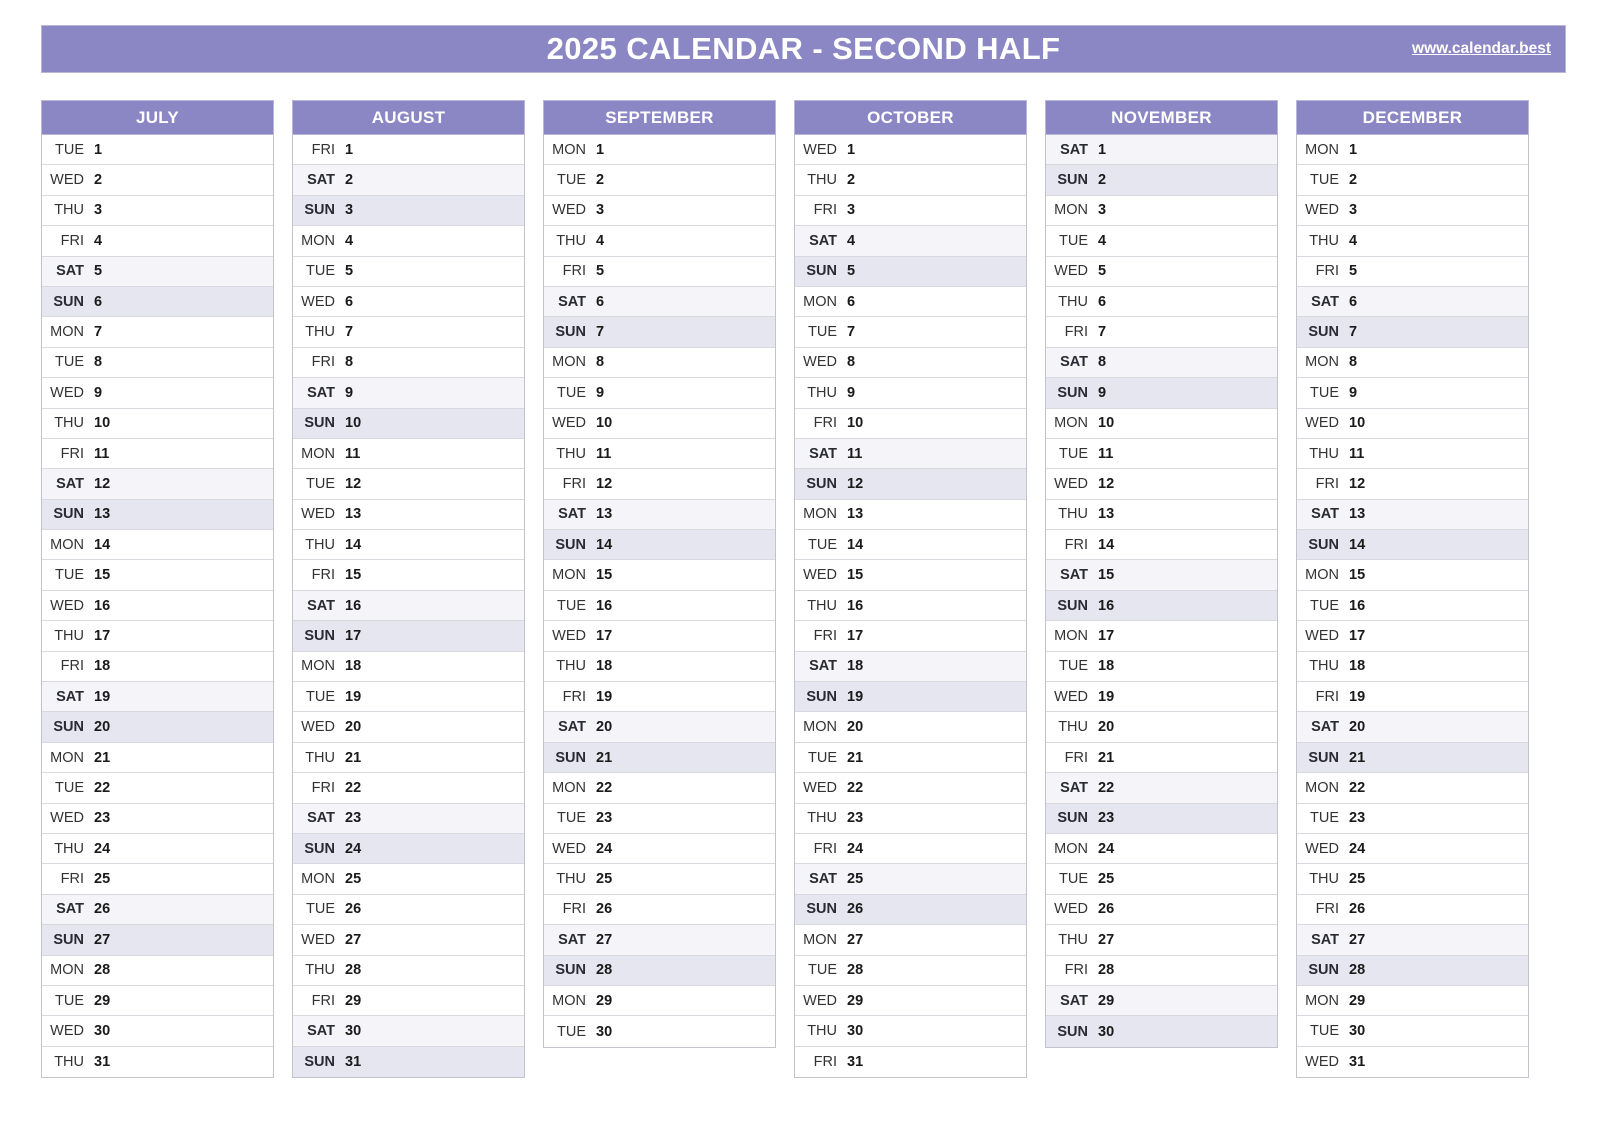  Describe the element at coordinates (910, 606) in the screenshot. I see `day-row: THU 16` at that location.